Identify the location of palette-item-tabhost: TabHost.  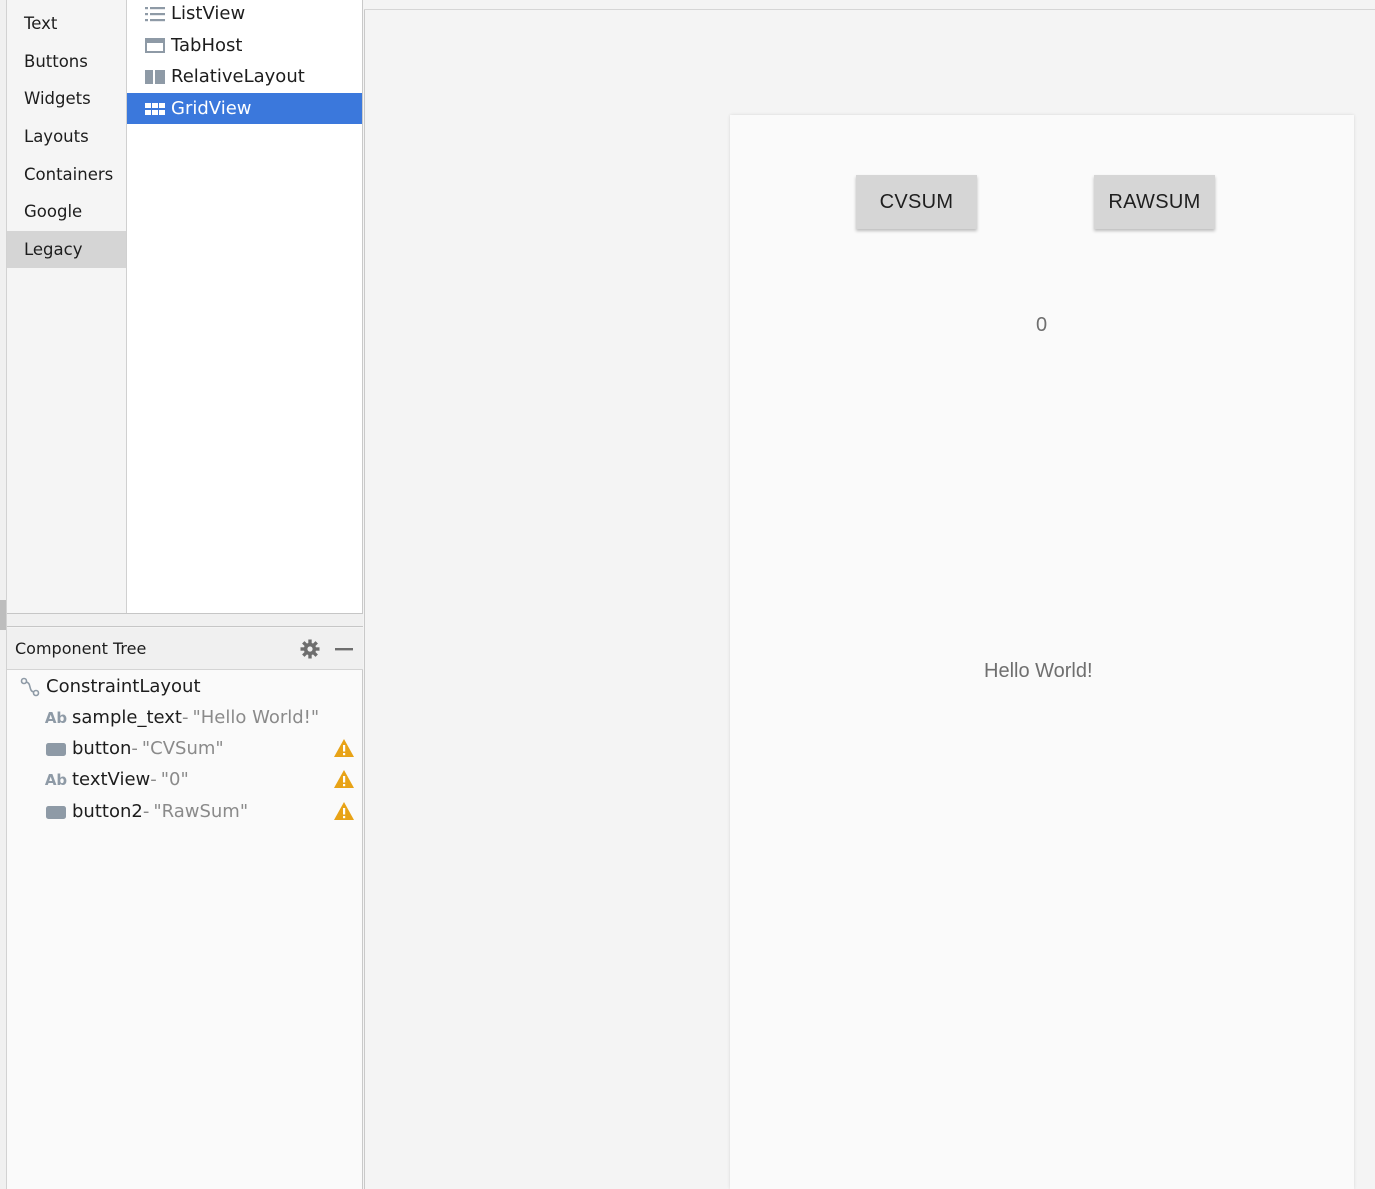
(244, 46).